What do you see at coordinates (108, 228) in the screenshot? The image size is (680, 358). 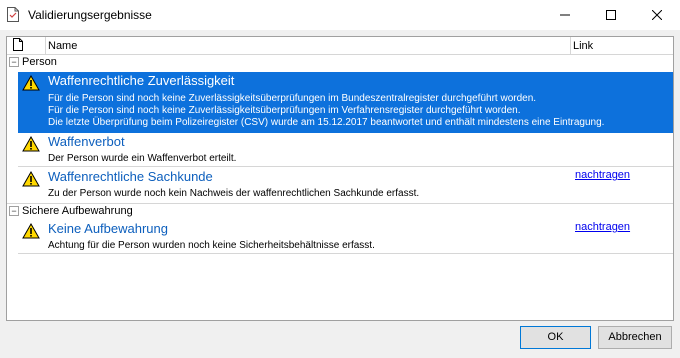 I see `item-title: Keine Aufbewahrung` at bounding box center [108, 228].